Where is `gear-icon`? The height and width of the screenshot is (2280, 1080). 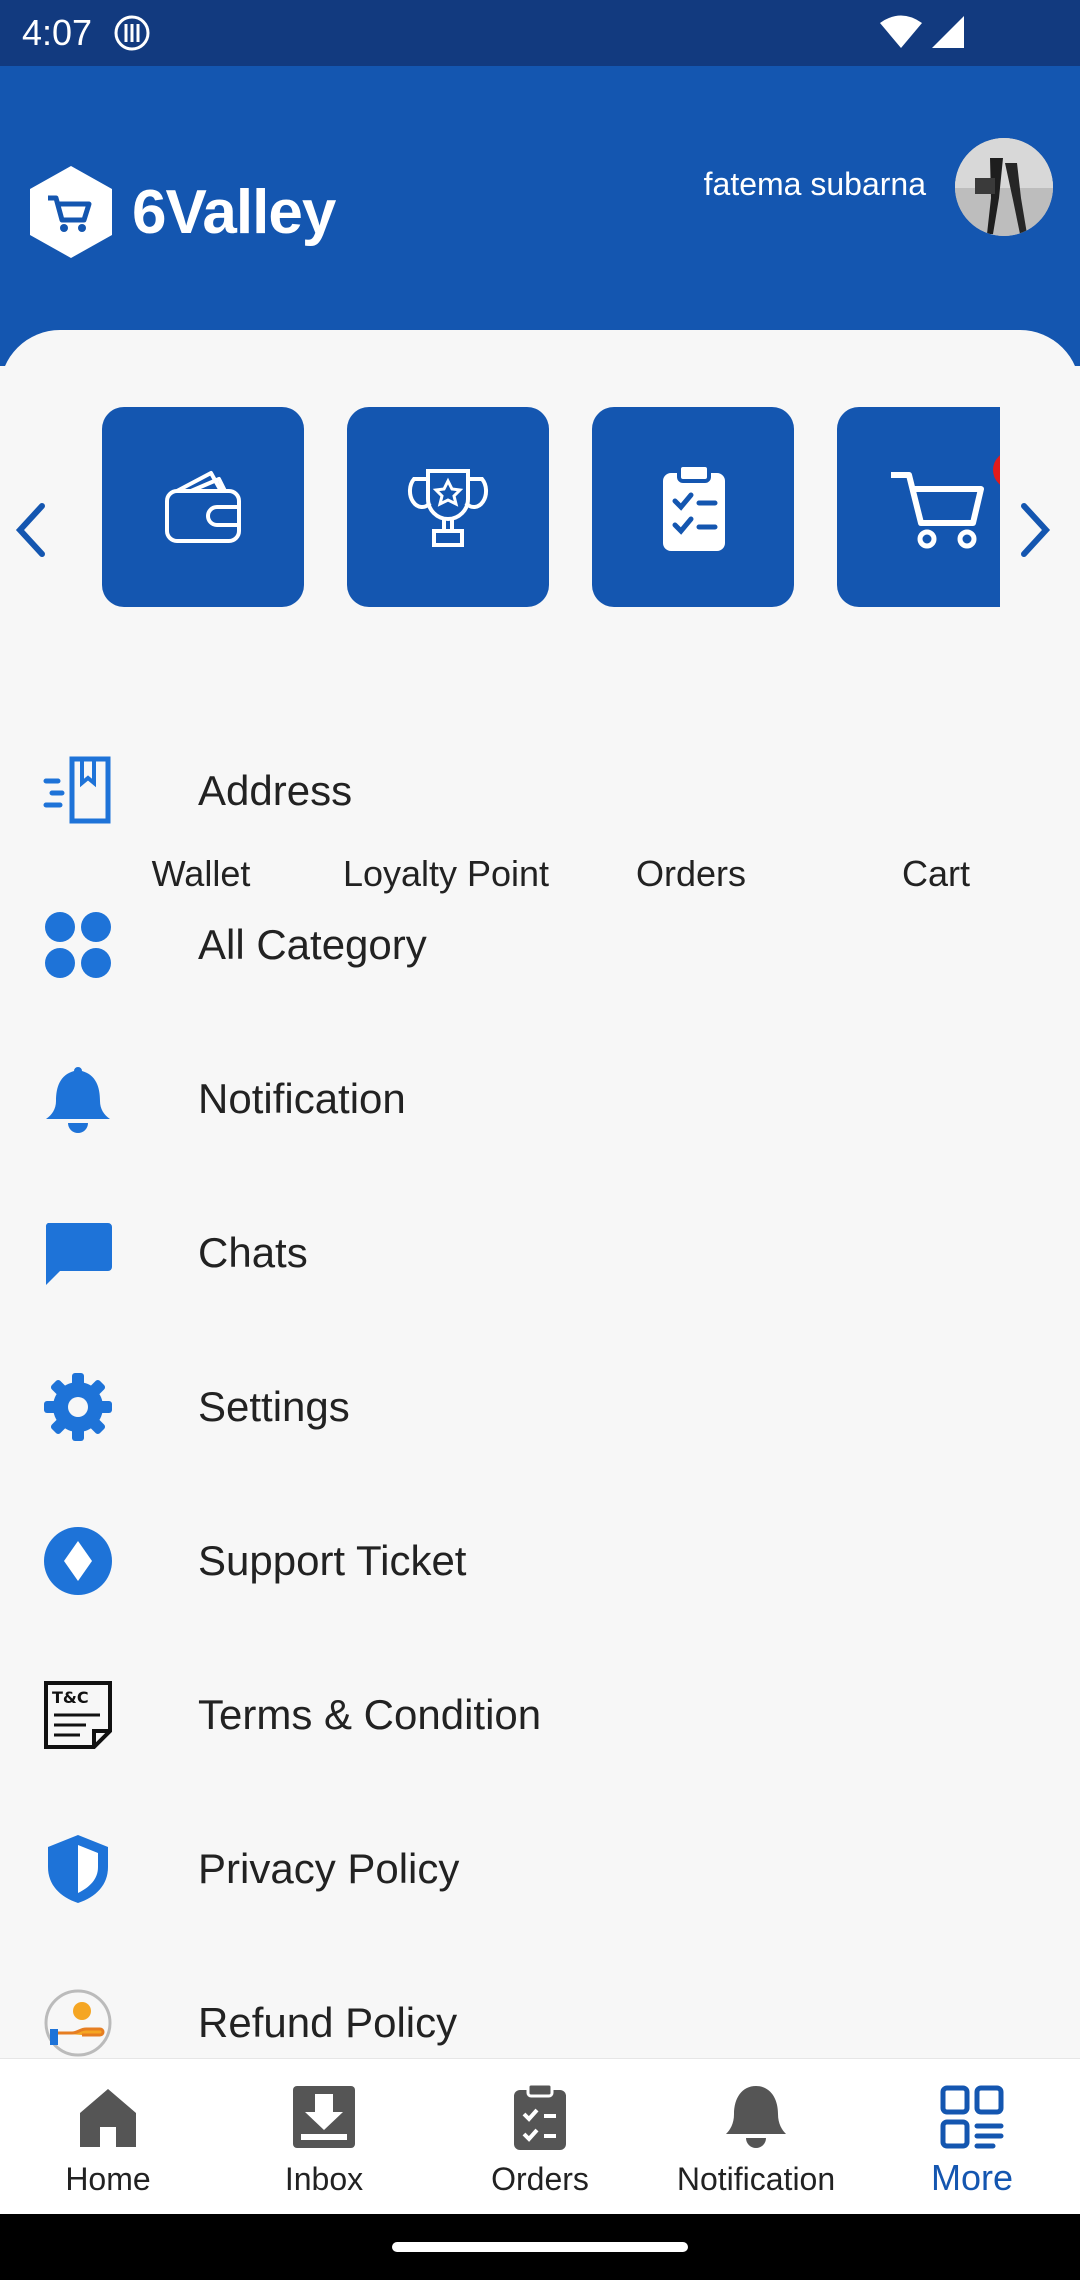 gear-icon is located at coordinates (78, 1407).